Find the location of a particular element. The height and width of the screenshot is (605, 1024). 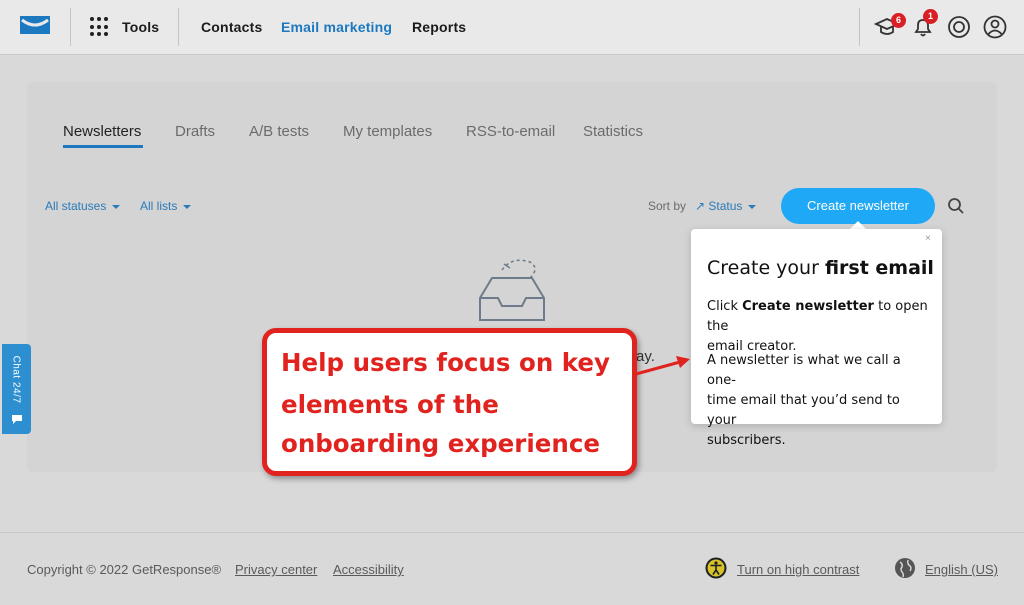

lifebuoy-icon is located at coordinates (959, 27).